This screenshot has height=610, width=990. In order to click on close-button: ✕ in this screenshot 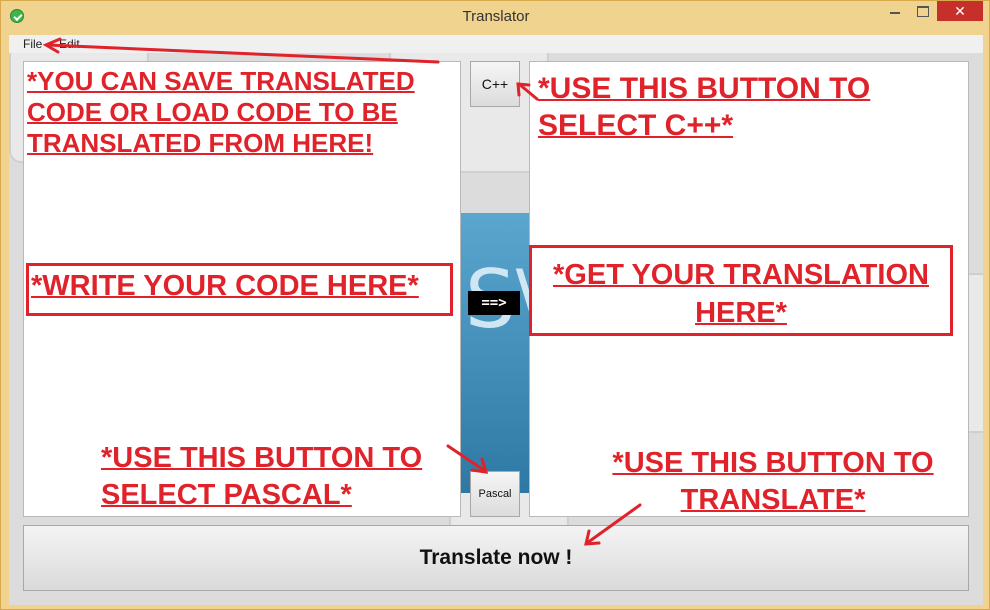, I will do `click(960, 11)`.